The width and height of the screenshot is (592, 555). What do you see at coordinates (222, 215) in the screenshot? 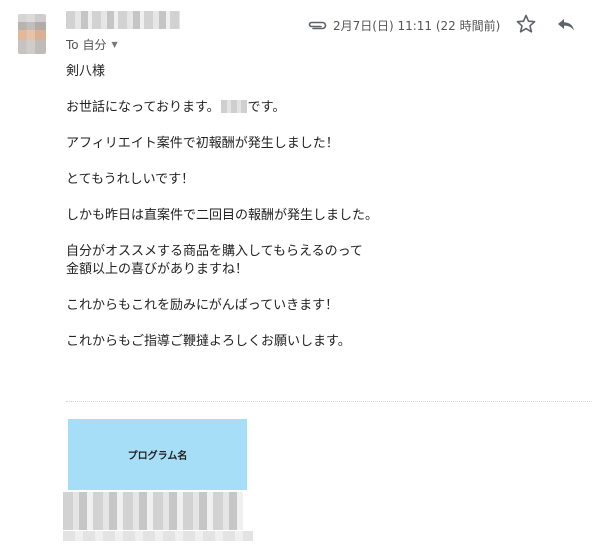
I see `body-line: しかも昨日は直案件で二回目の報酬が発生しました。` at bounding box center [222, 215].